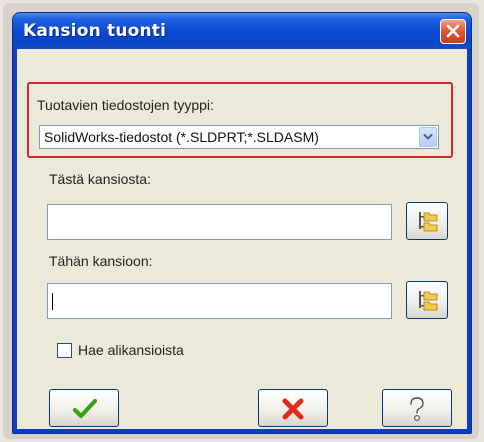 This screenshot has height=442, width=484. Describe the element at coordinates (100, 179) in the screenshot. I see `source-folder-label: Tästä kansiosta:` at that location.